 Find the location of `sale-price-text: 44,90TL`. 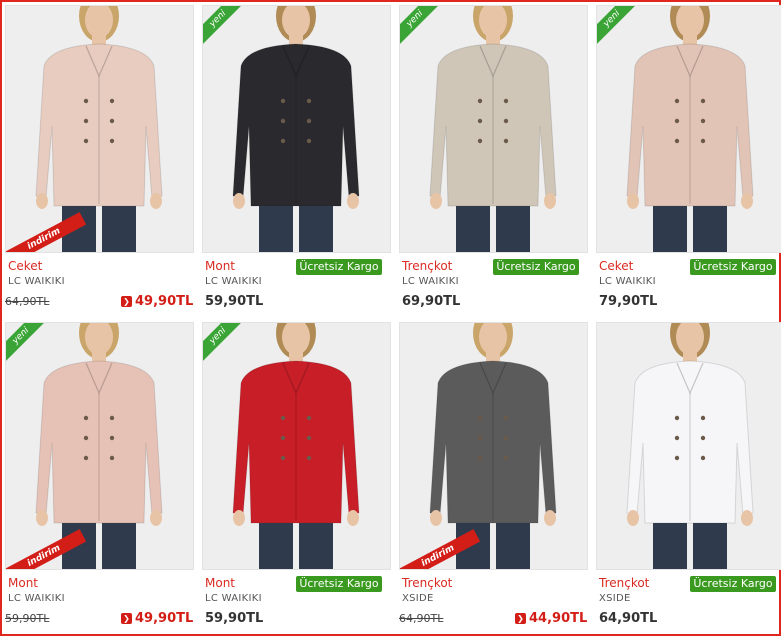

sale-price-text: 44,90TL is located at coordinates (558, 618).